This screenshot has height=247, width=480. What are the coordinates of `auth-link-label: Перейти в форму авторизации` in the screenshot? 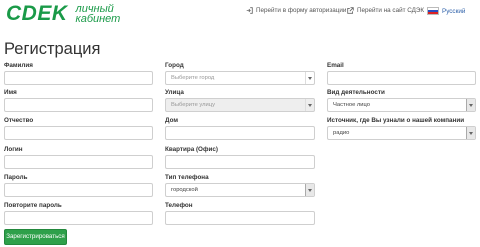 It's located at (301, 10).